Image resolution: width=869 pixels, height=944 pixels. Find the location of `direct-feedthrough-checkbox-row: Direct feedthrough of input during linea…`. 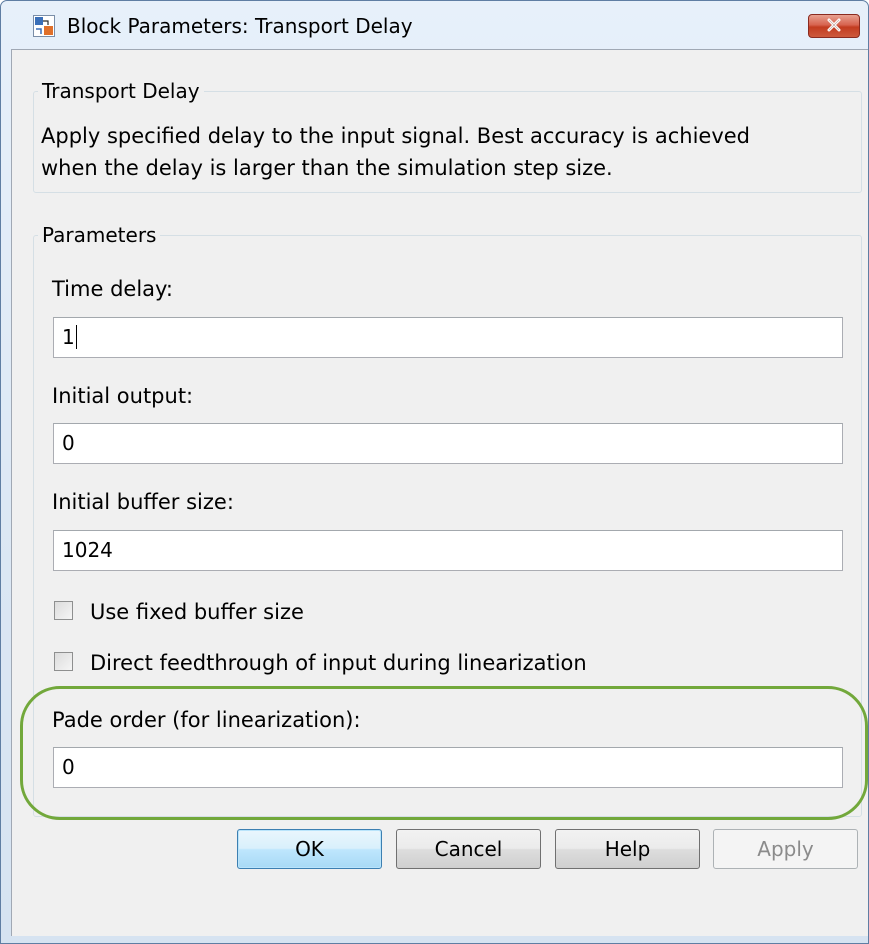

direct-feedthrough-checkbox-row: Direct feedthrough of input during linea… is located at coordinates (404, 663).